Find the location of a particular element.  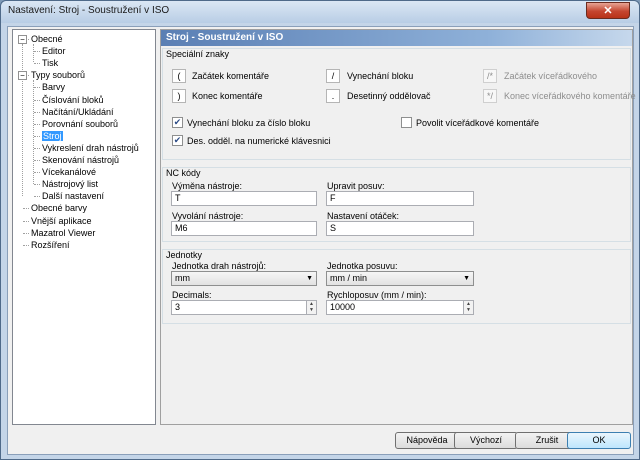

tree-item: Skenování nástrojů is located at coordinates (80, 160).